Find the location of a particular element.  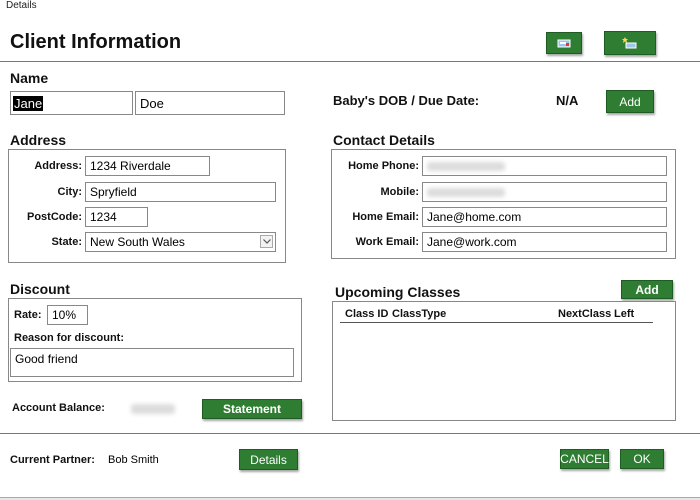

address-input: 1234 Riverdale is located at coordinates (147, 166).